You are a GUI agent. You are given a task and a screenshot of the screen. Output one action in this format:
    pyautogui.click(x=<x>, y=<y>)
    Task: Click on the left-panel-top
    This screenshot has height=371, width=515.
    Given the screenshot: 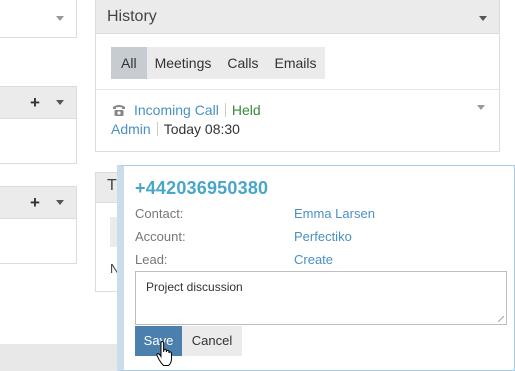 What is the action you would take?
    pyautogui.click(x=38, y=19)
    